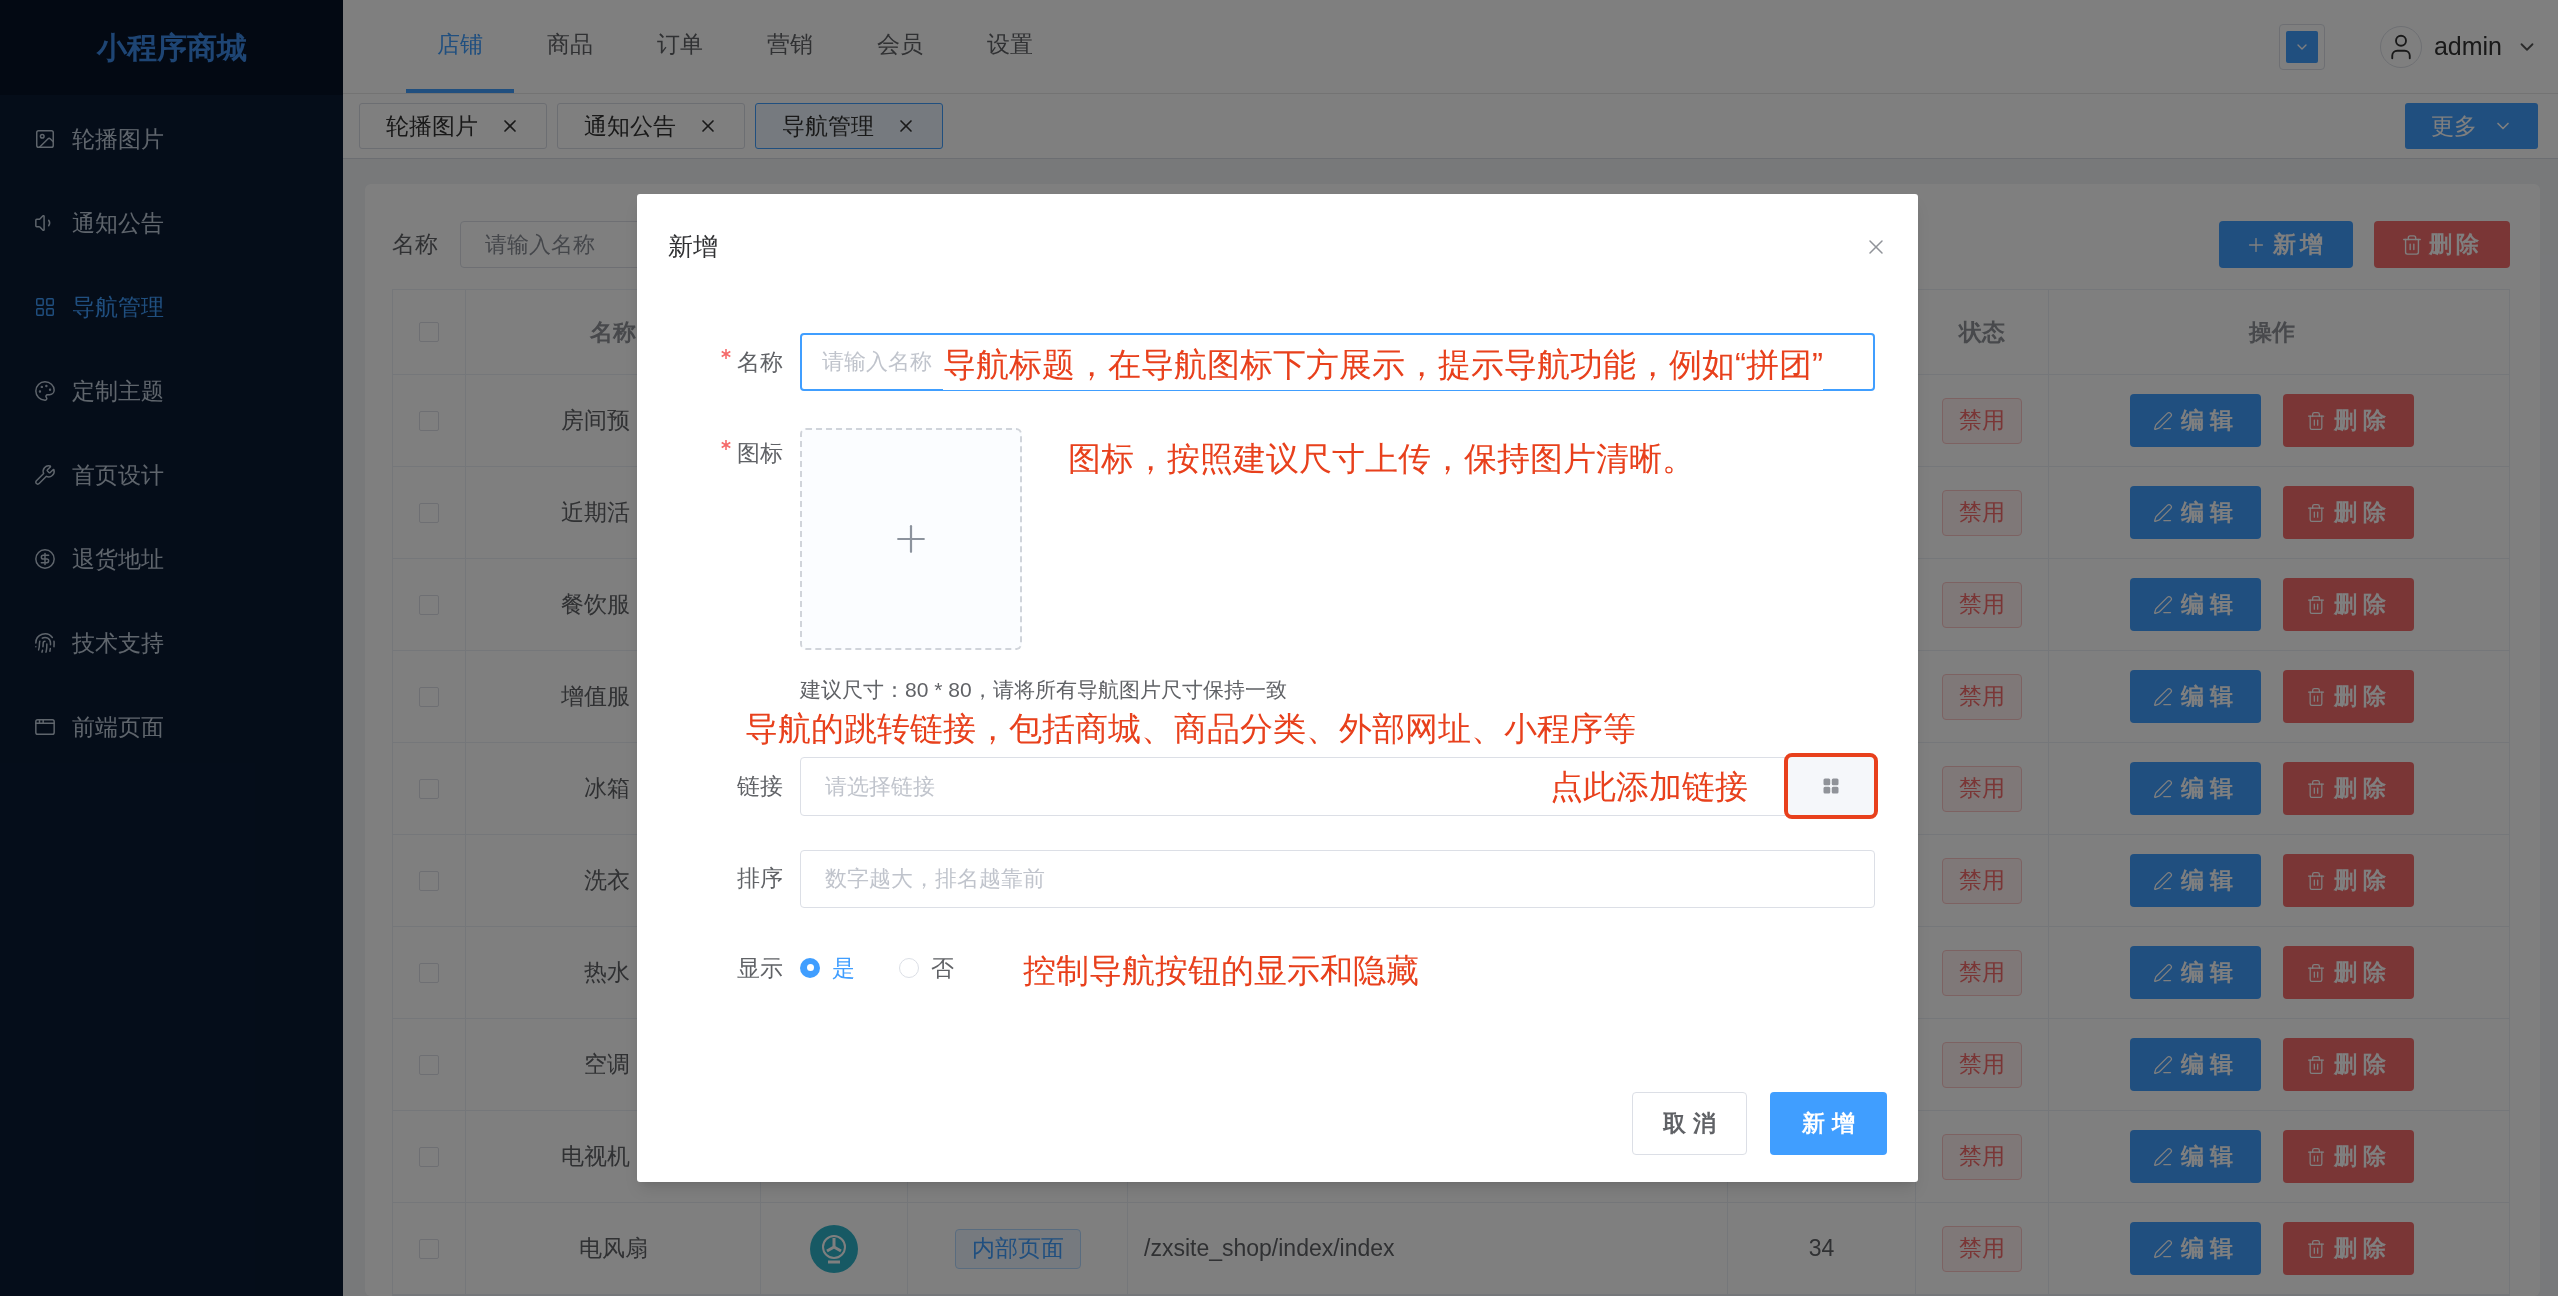 The image size is (2558, 1296). I want to click on field-label: 显示, so click(759, 968).